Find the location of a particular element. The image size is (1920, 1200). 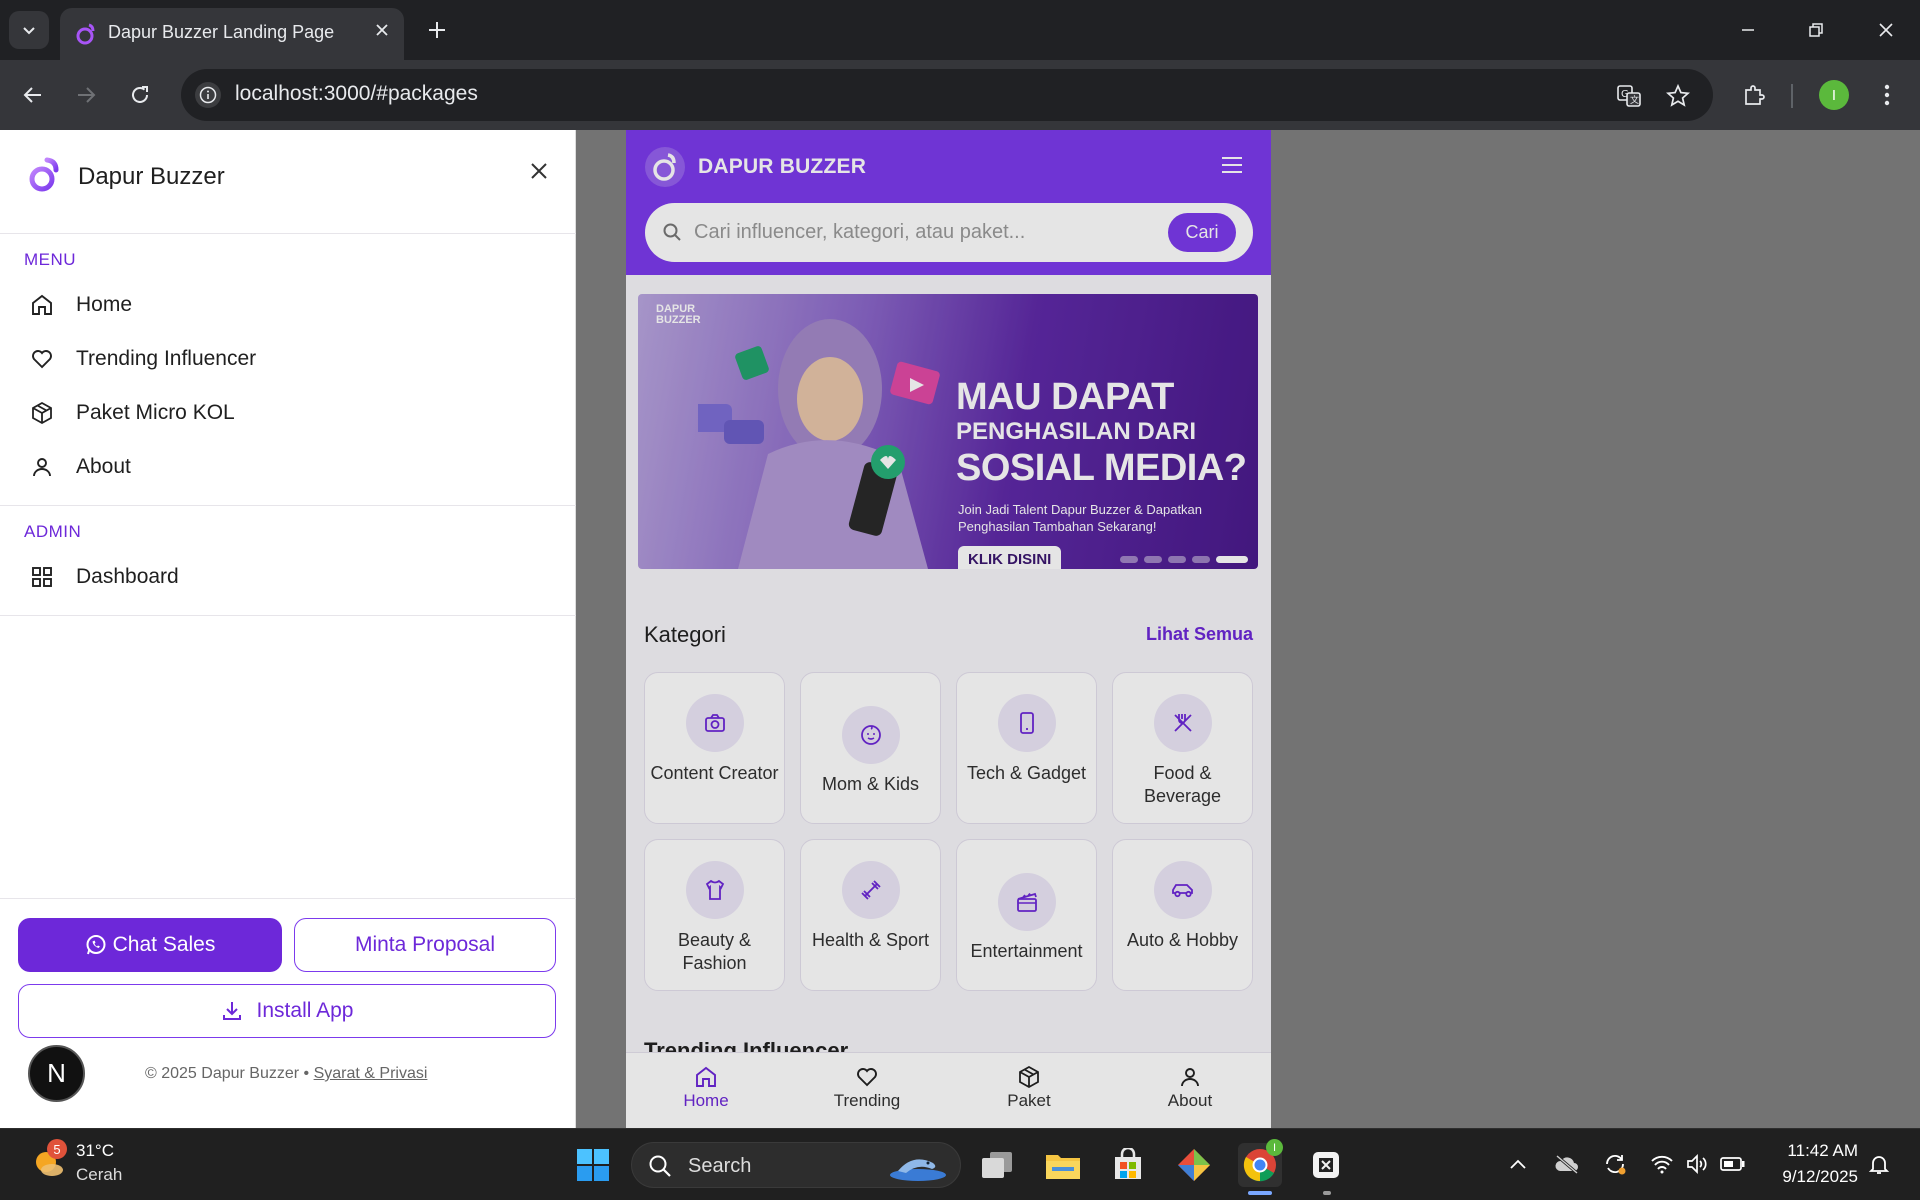

minimize-icon is located at coordinates (1748, 30).